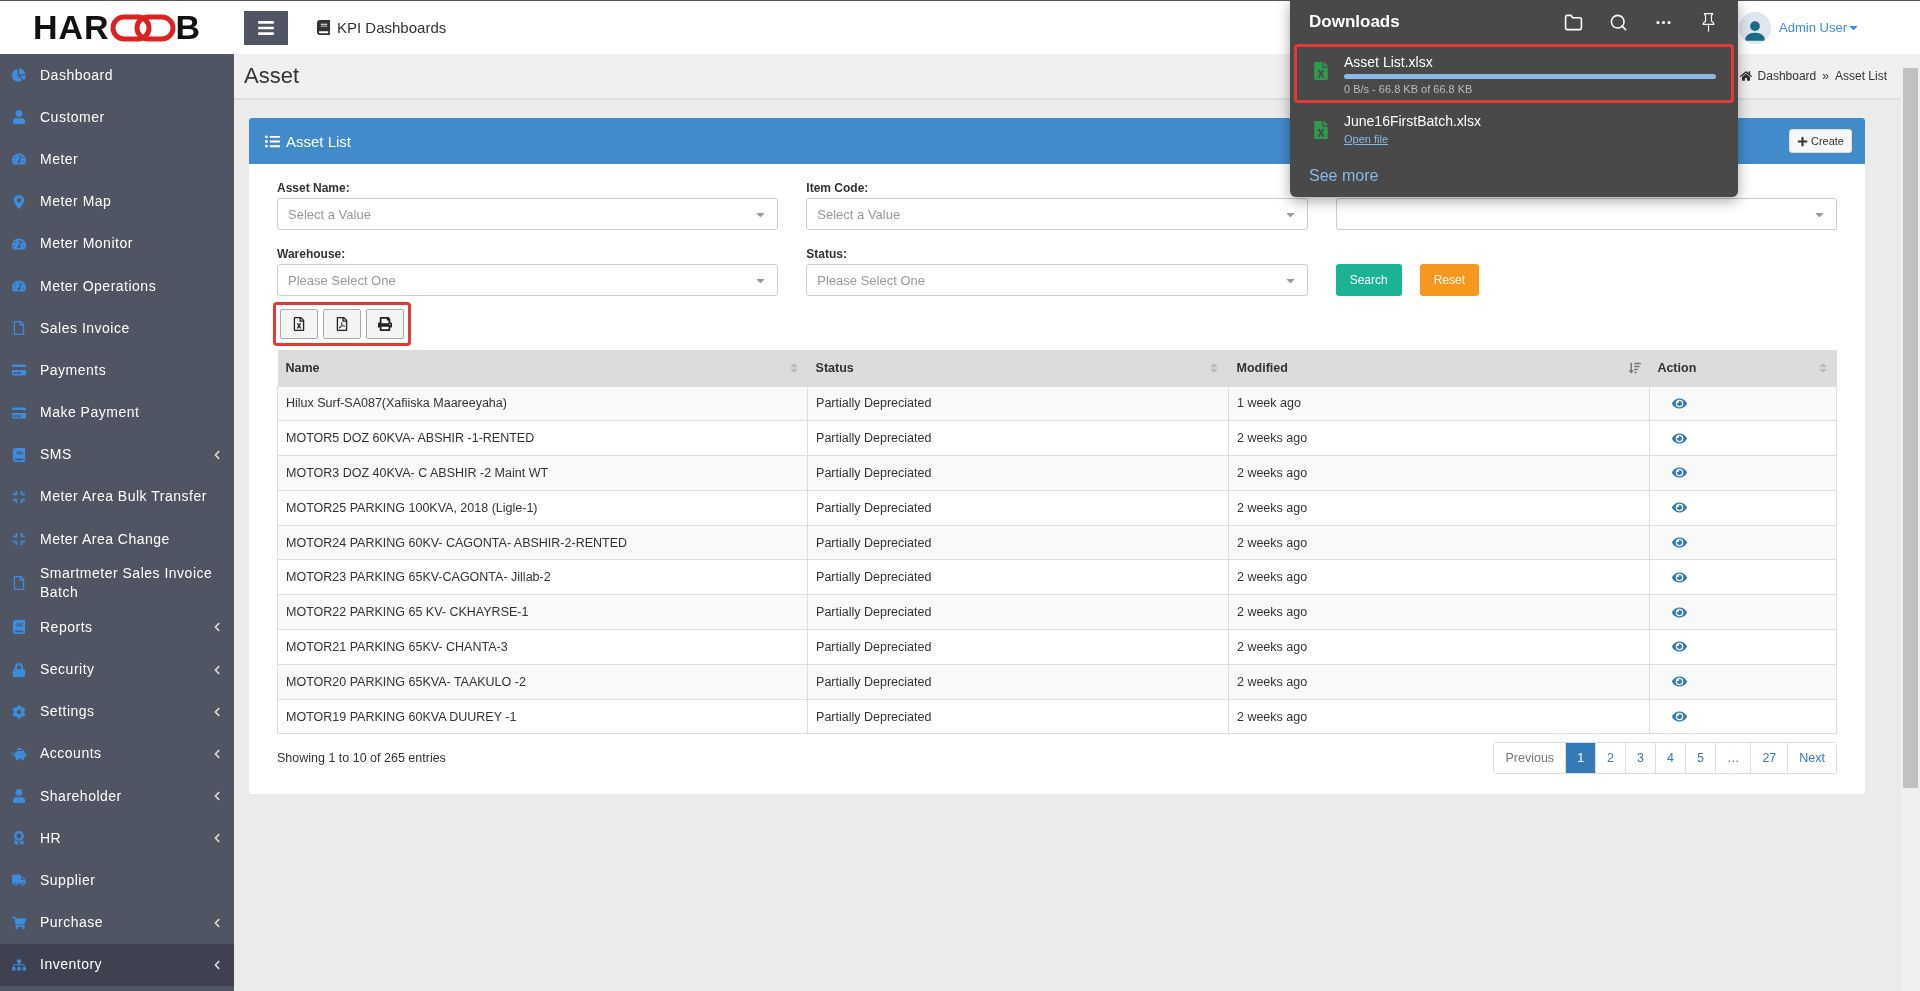  Describe the element at coordinates (1018, 368) in the screenshot. I see `column-header: Status` at that location.